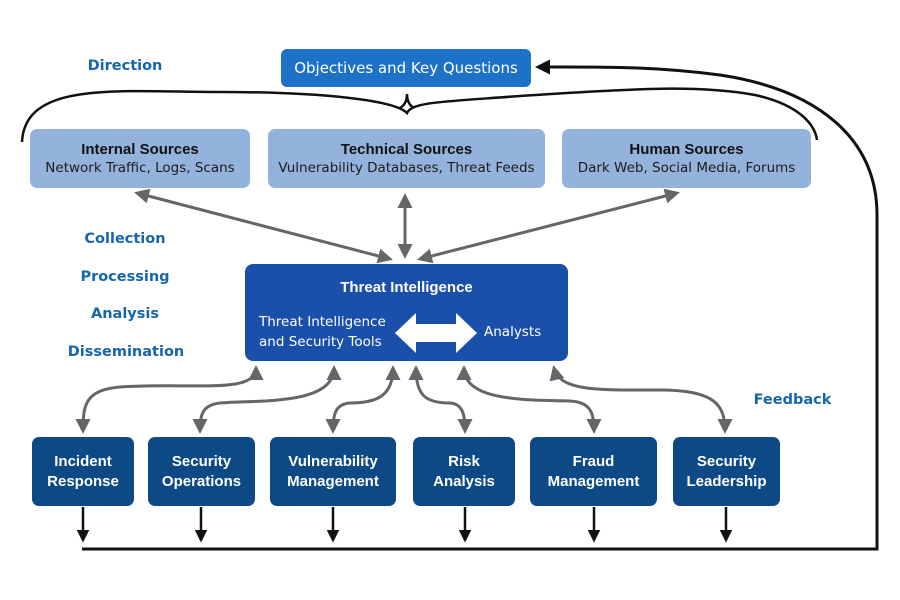 This screenshot has width=900, height=600. What do you see at coordinates (406, 287) in the screenshot?
I see `threat-intelligence-title: Threat Intelligence` at bounding box center [406, 287].